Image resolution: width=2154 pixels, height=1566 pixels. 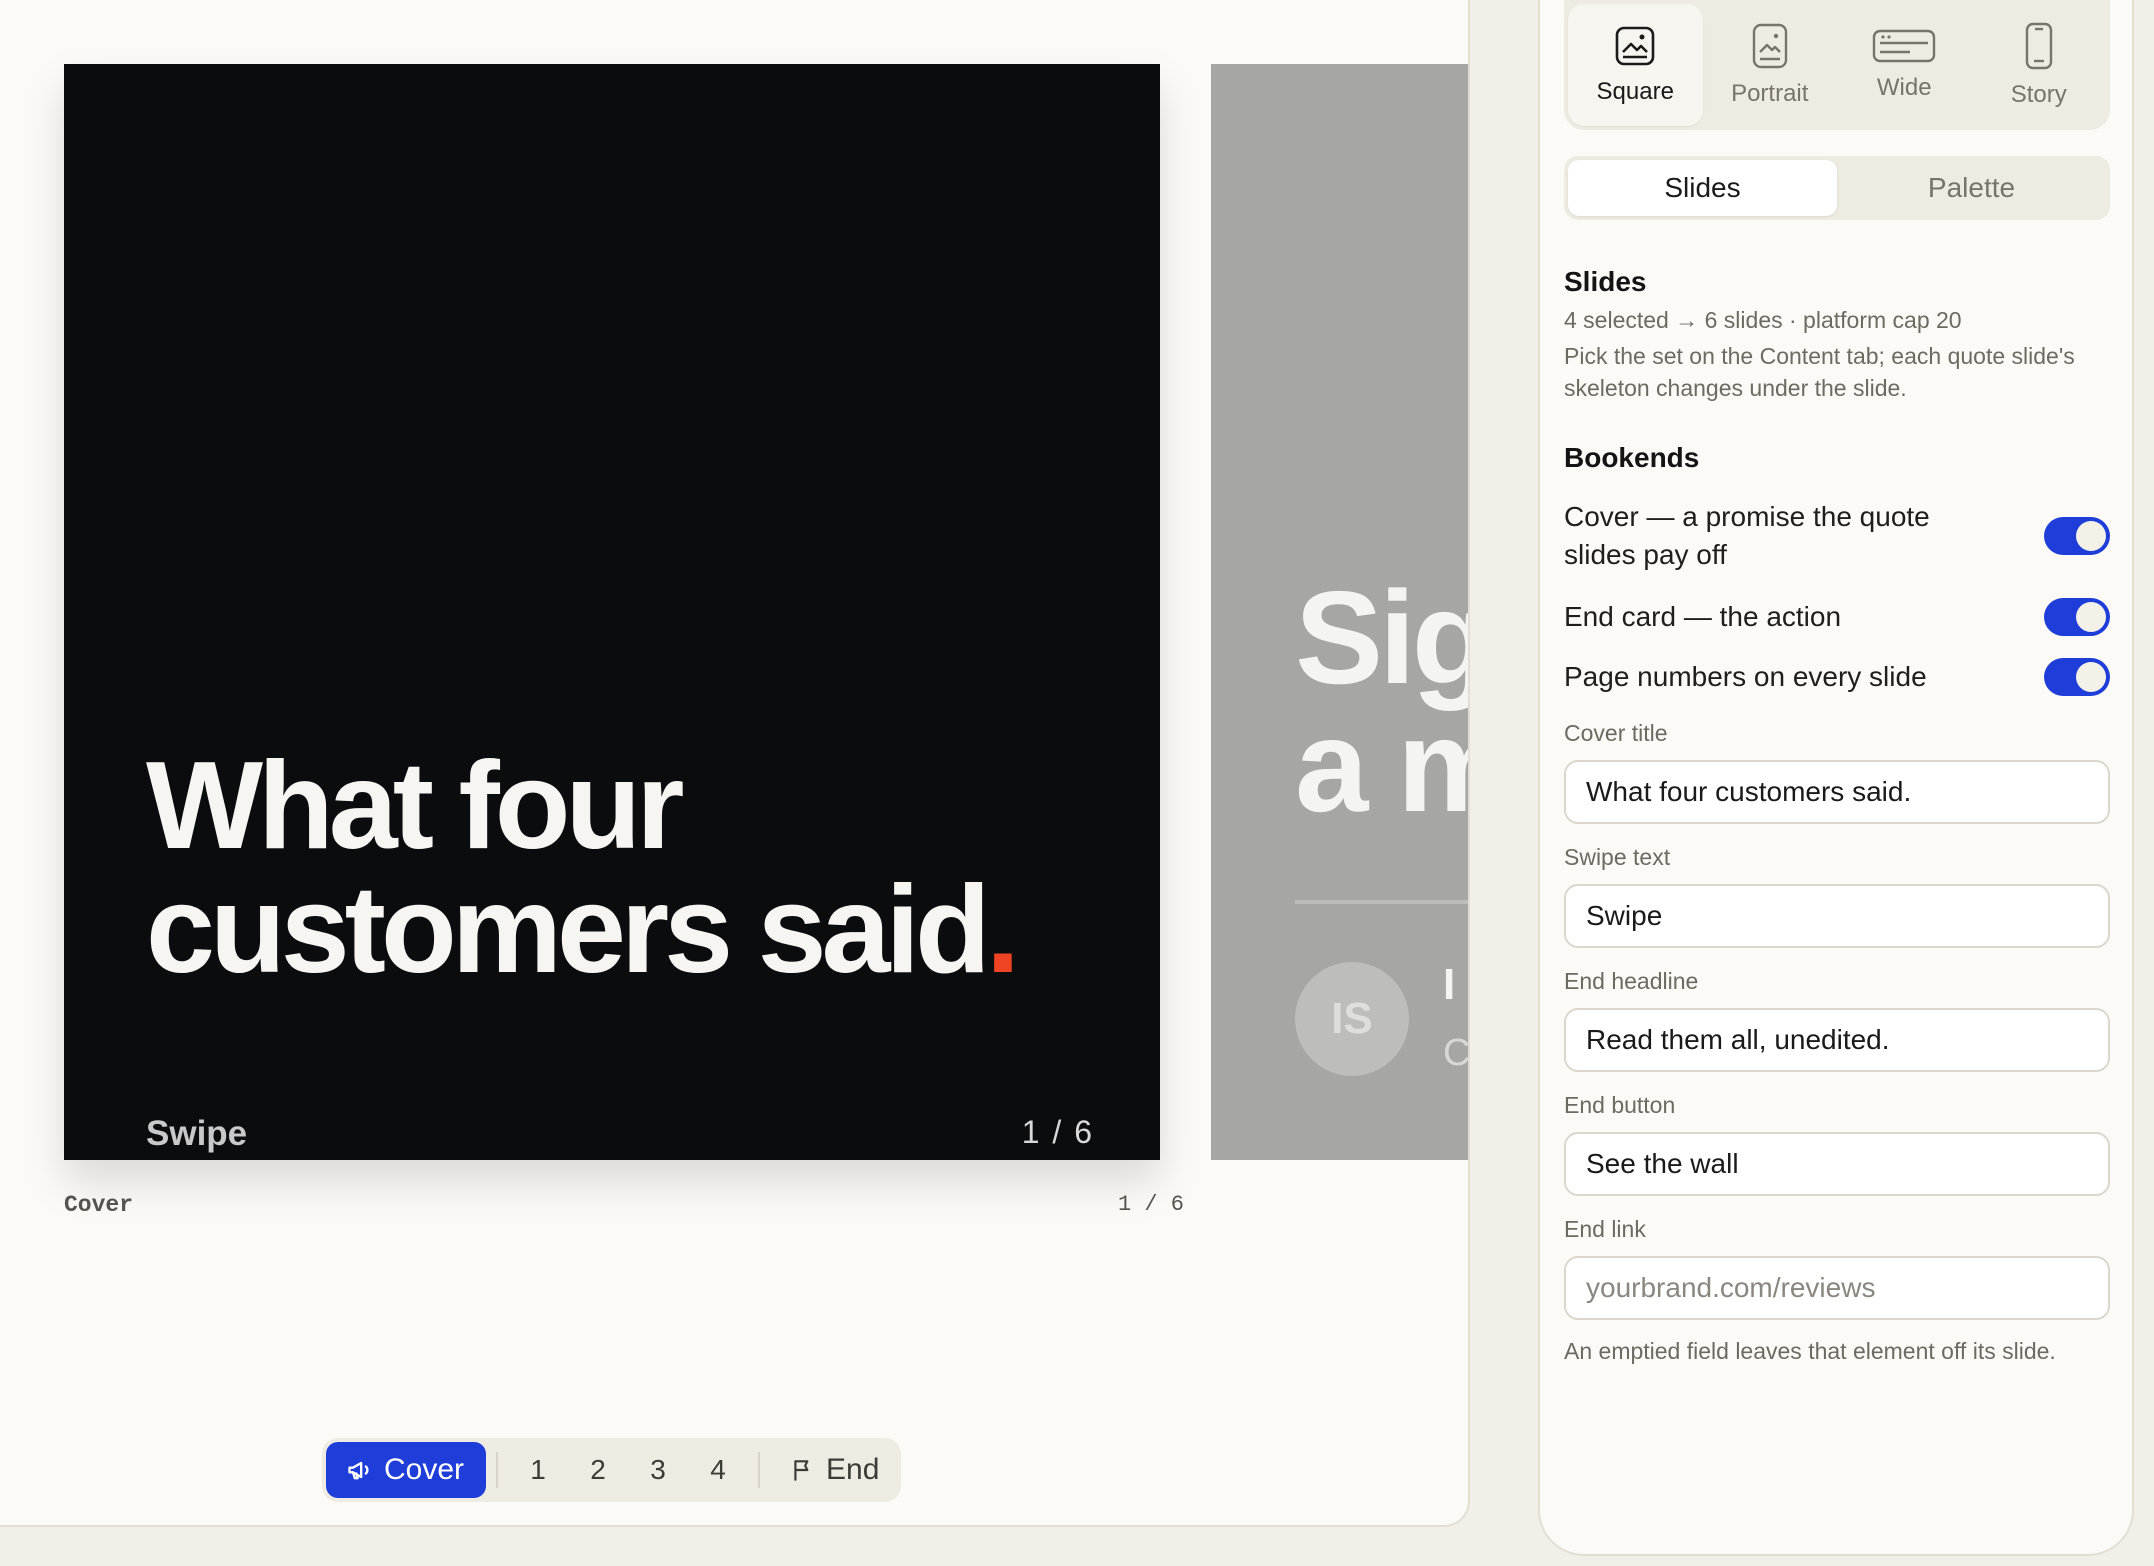 What do you see at coordinates (1605, 1229) in the screenshot?
I see `end-link-label: End link` at bounding box center [1605, 1229].